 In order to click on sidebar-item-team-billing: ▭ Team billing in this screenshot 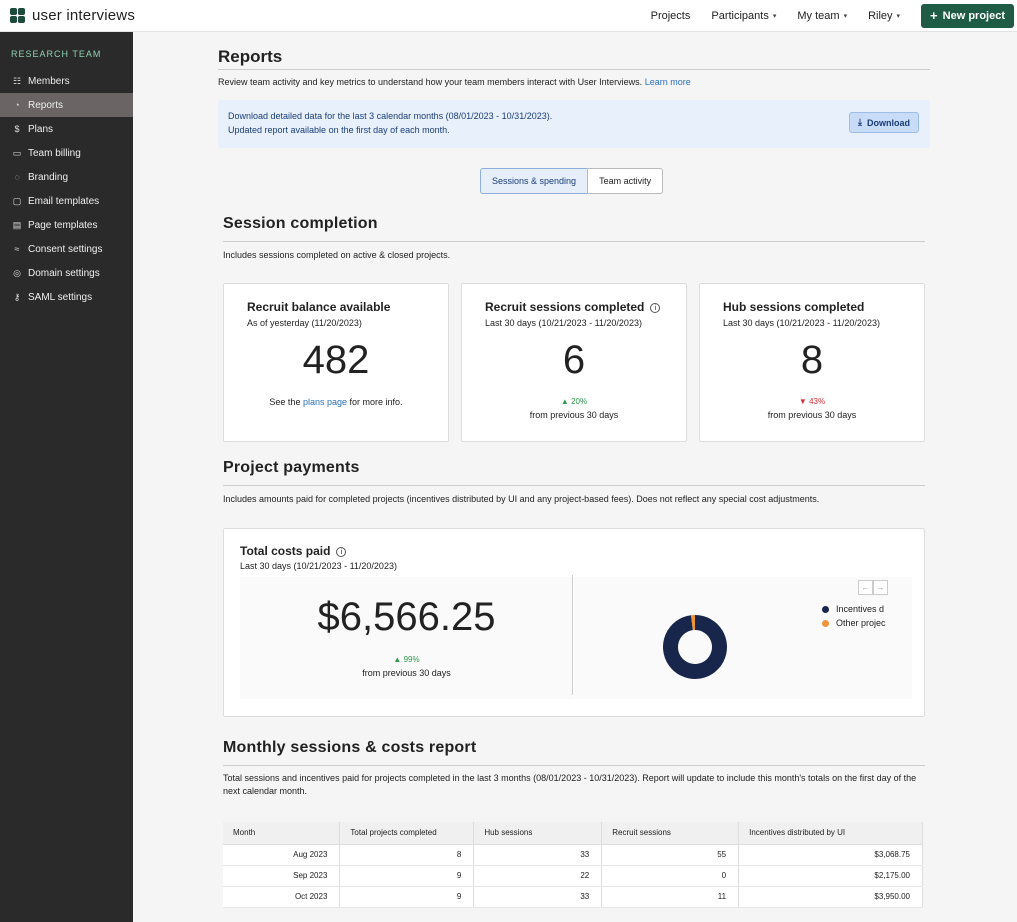, I will do `click(66, 153)`.